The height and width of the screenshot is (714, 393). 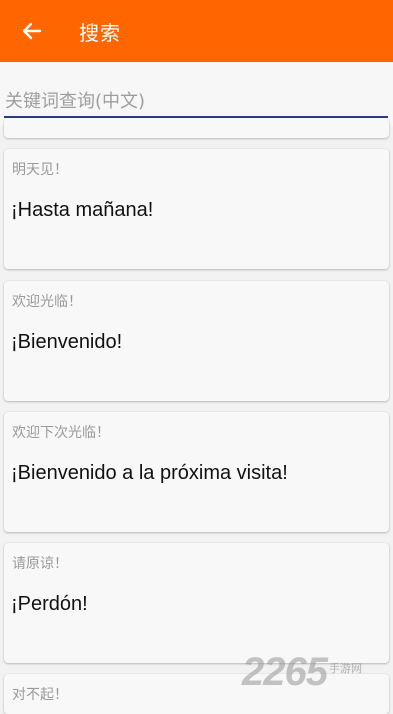 I want to click on phrase-chinese: 欢迎下次光临！, so click(x=61, y=433).